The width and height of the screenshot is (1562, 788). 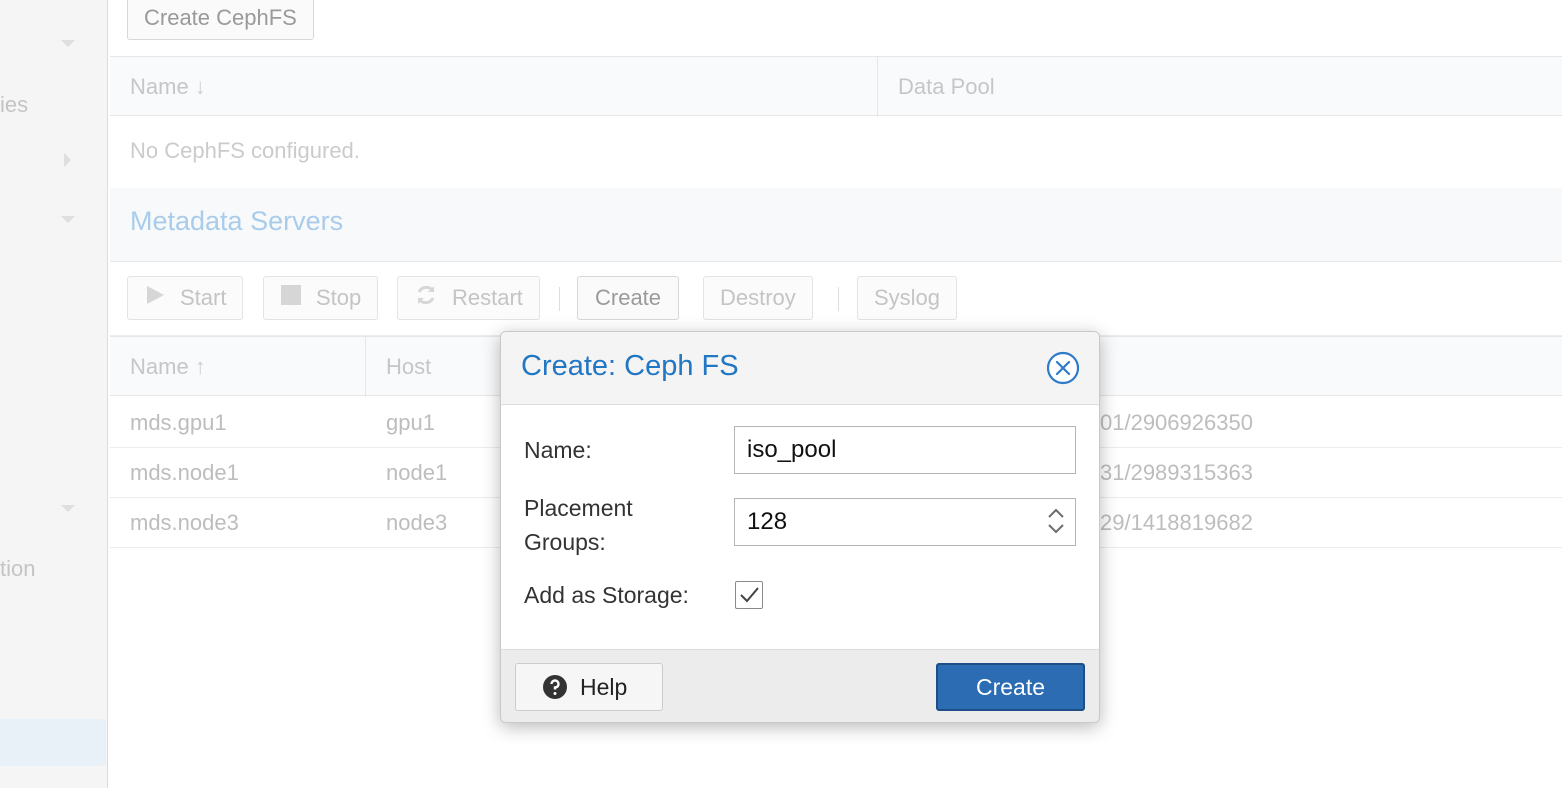 I want to click on dialog-header: Create: Ceph FS, so click(x=800, y=368).